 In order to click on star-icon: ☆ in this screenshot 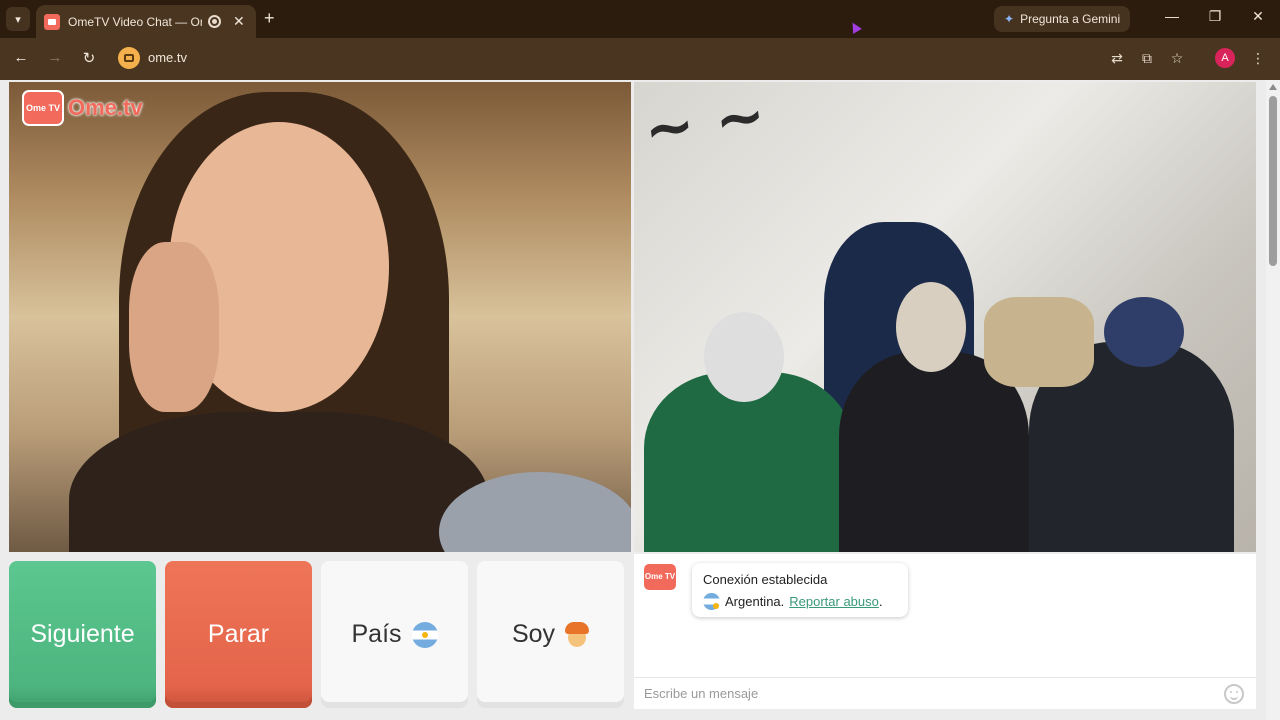, I will do `click(1177, 58)`.